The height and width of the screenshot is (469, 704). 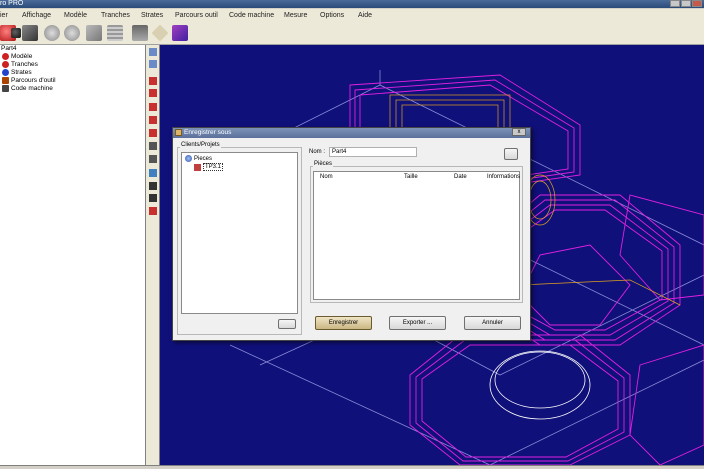 I want to click on main-toolbar, so click(x=352, y=33).